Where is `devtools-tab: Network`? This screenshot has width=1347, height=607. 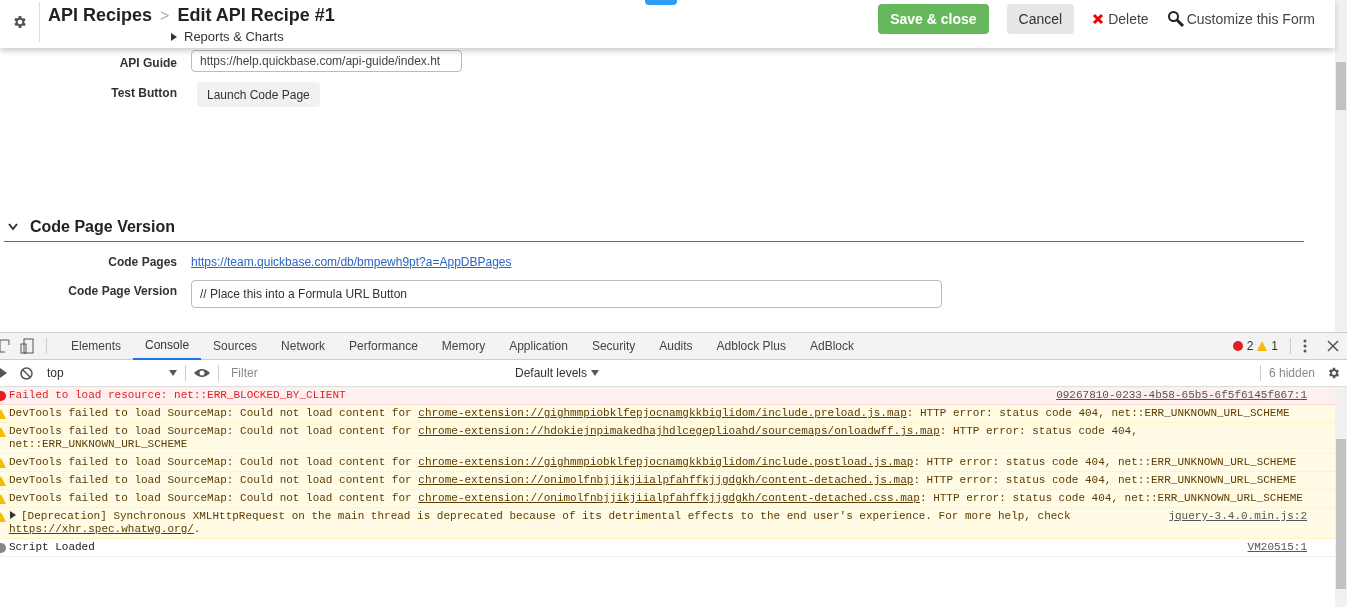 devtools-tab: Network is located at coordinates (303, 346).